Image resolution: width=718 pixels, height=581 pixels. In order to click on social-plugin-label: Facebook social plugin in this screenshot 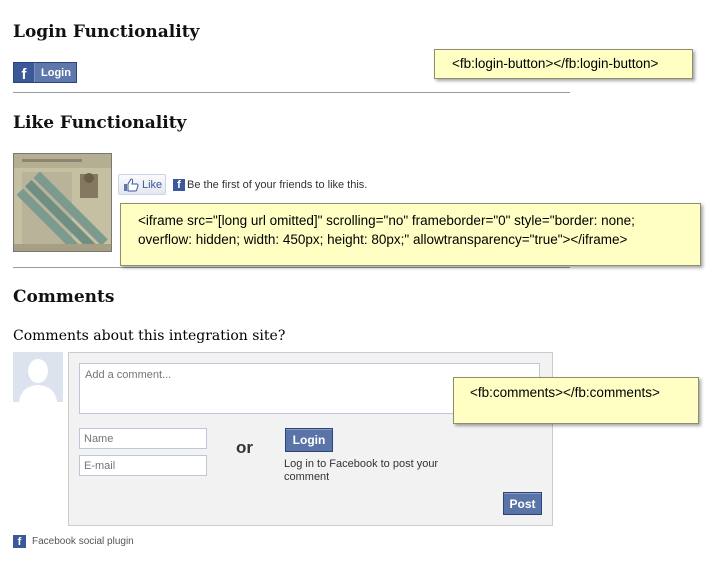, I will do `click(83, 541)`.